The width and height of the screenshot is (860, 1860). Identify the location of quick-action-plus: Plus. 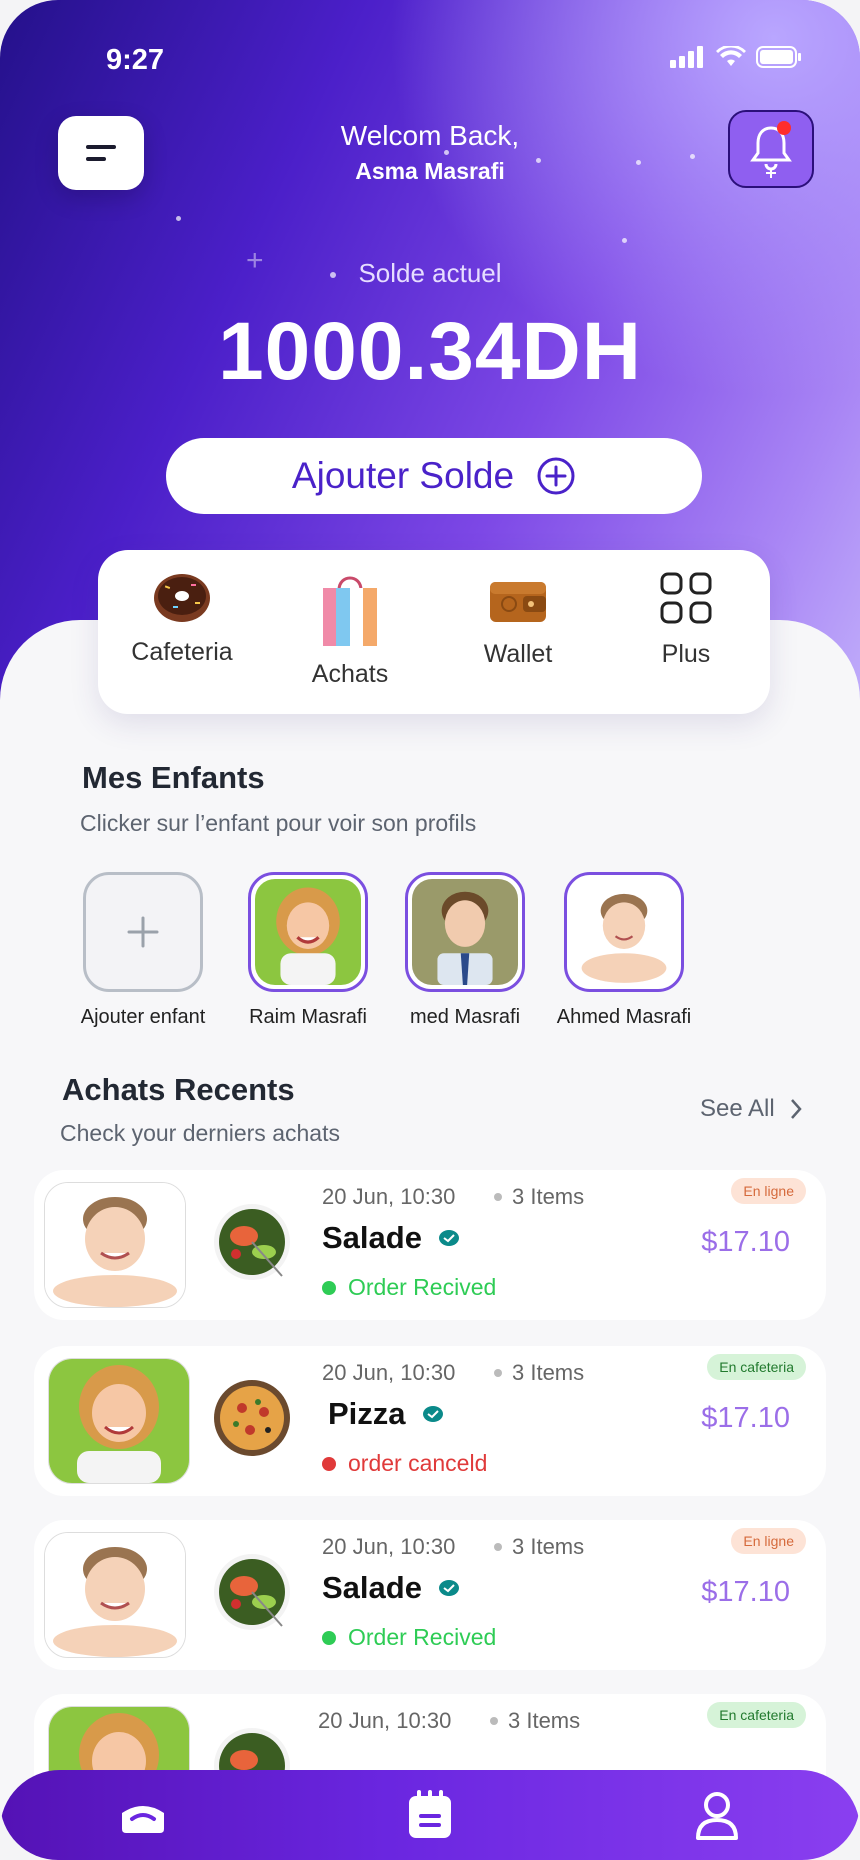
(686, 632).